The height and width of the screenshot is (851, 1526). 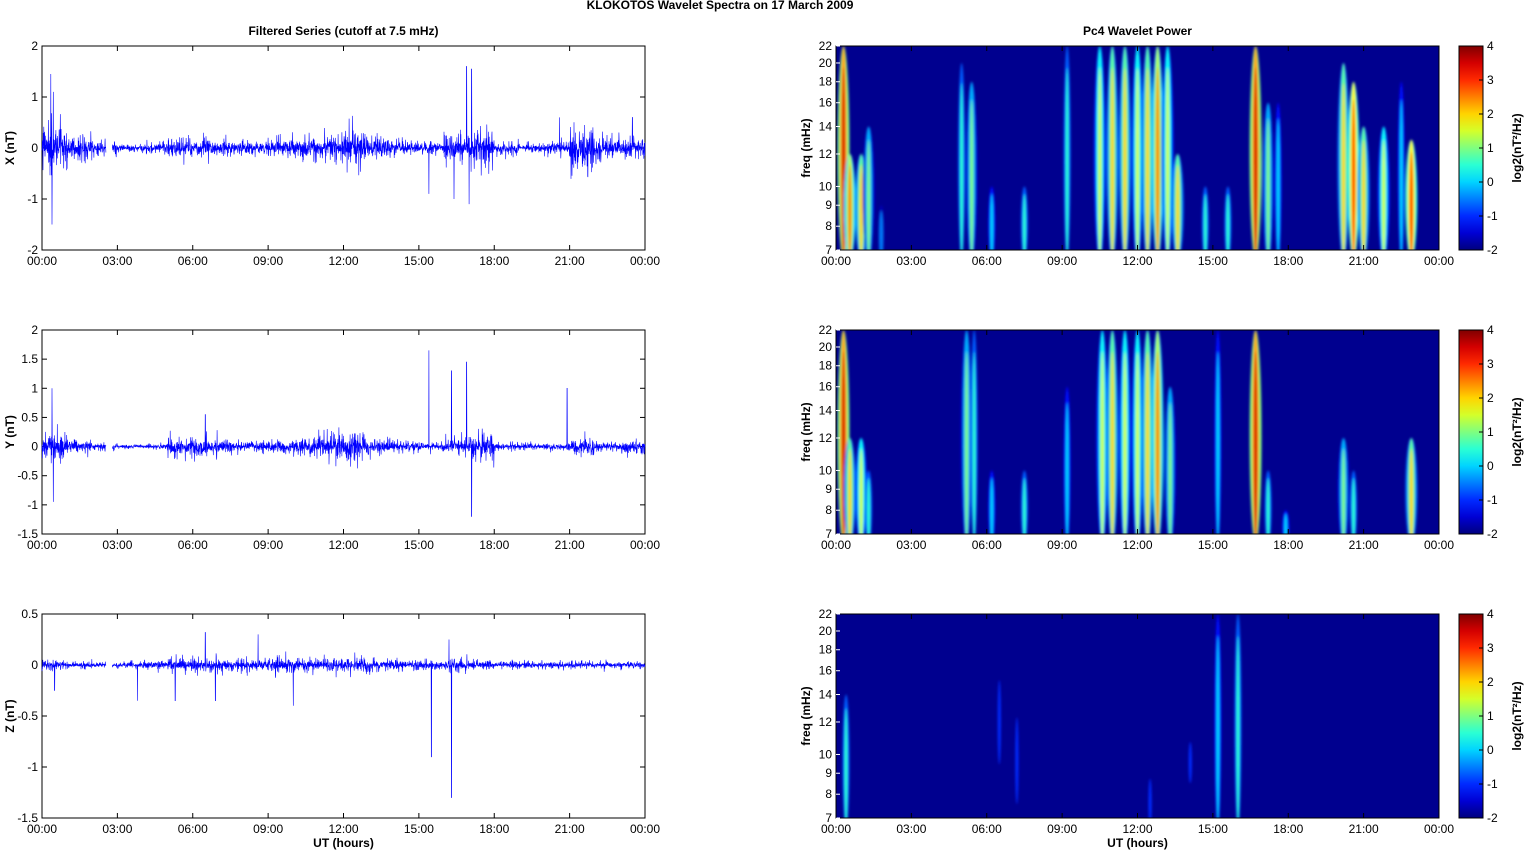 I want to click on colorbar-label: log2(nT²/Hz), so click(x=1517, y=715).